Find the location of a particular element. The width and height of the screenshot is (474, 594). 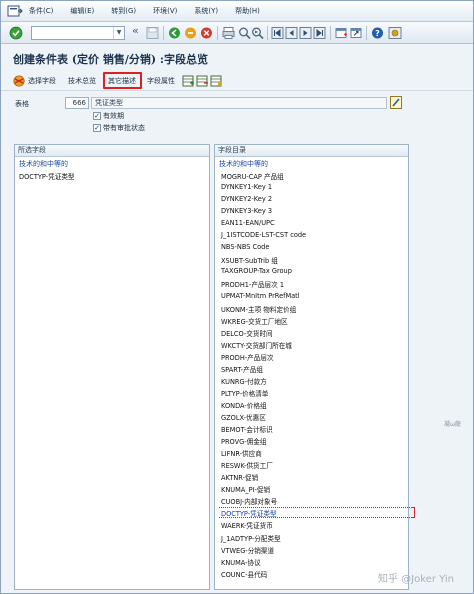

find-next-icon is located at coordinates (257, 33).